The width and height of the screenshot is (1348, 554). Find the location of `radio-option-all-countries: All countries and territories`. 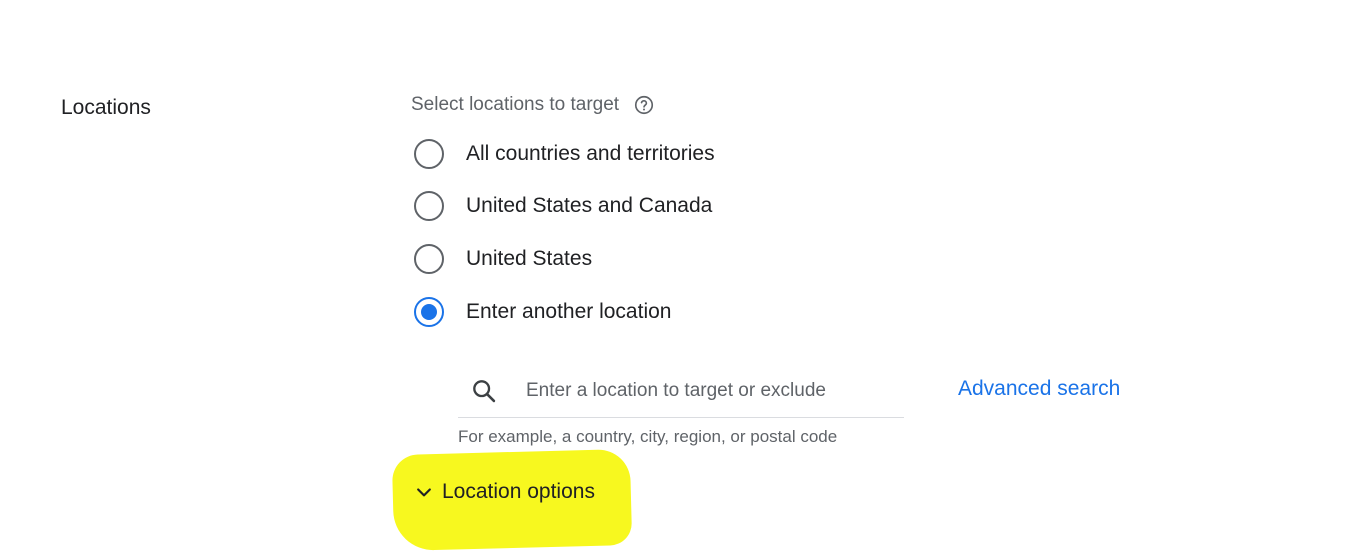

radio-option-all-countries: All countries and territories is located at coordinates (564, 154).